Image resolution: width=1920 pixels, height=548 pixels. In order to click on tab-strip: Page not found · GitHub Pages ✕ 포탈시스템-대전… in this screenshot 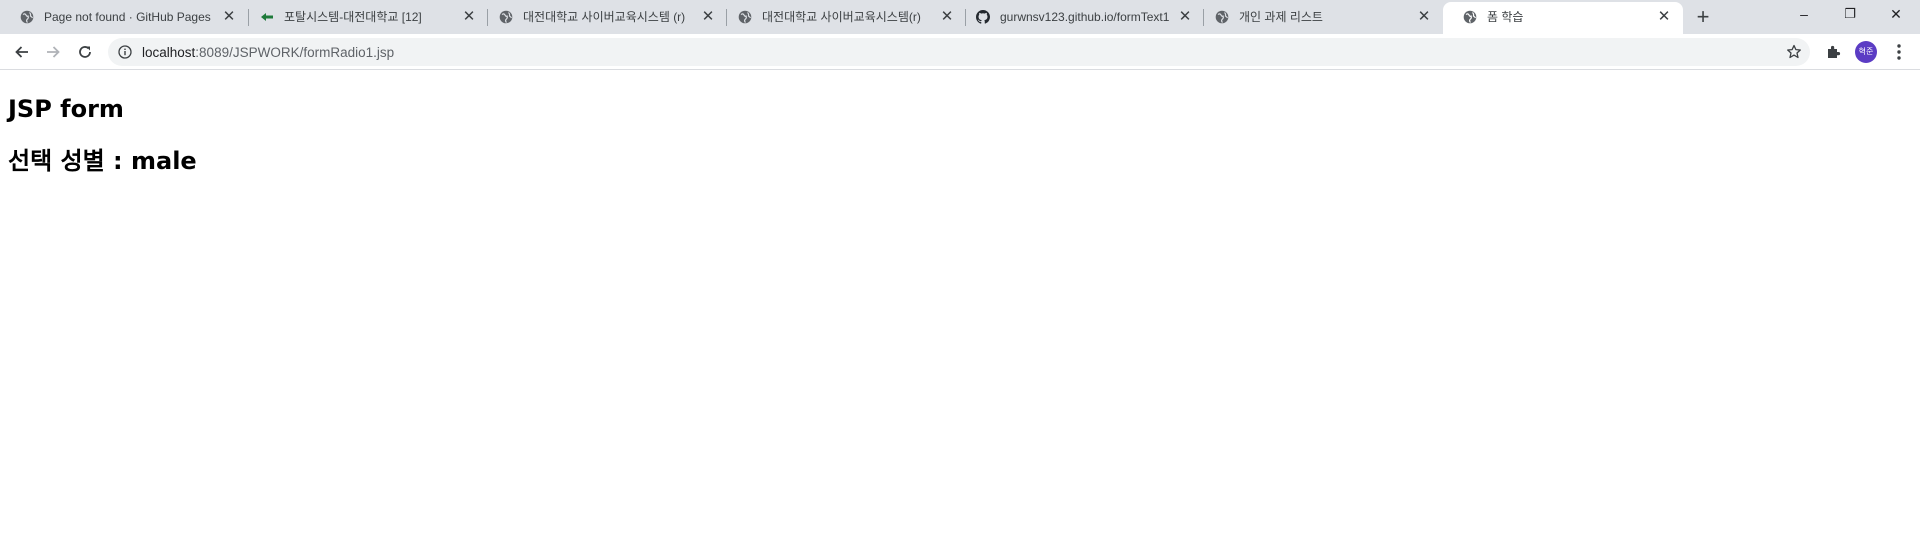, I will do `click(960, 17)`.